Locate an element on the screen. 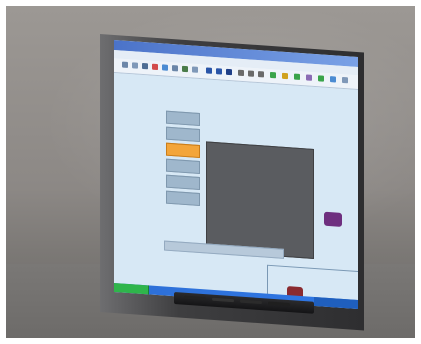  side-tab-active is located at coordinates (183, 150).